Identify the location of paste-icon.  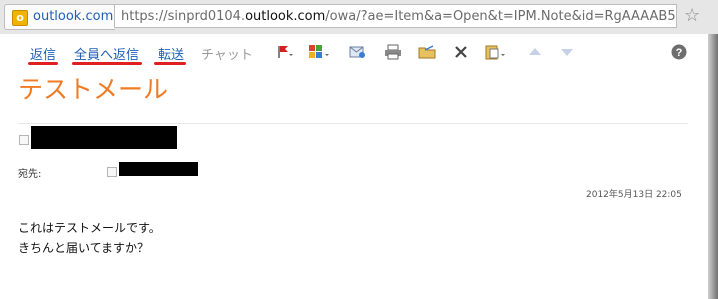
(496, 52).